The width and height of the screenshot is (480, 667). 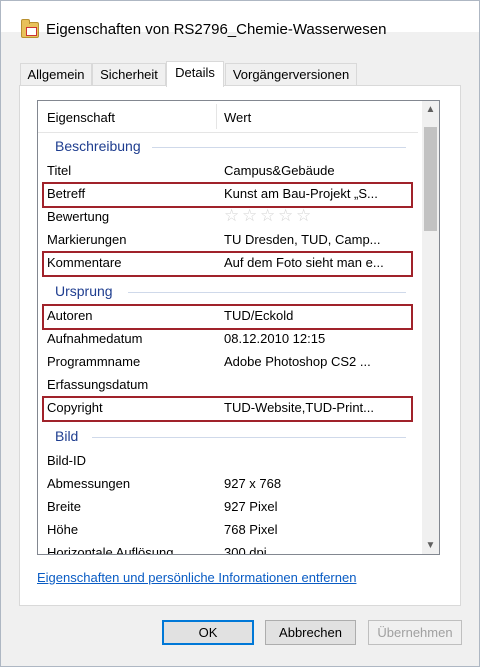 I want to click on chevron-up-icon: ▲, so click(x=430, y=109).